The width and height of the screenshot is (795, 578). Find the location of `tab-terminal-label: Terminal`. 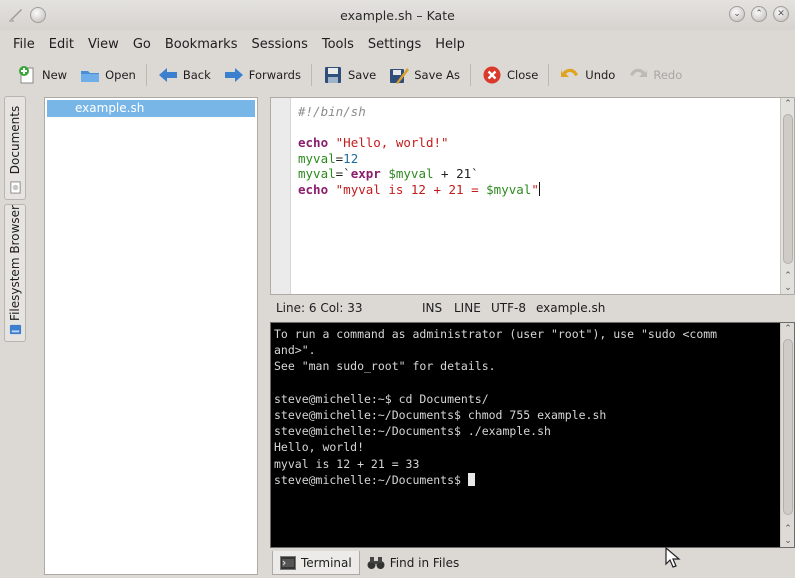

tab-terminal-label: Terminal is located at coordinates (326, 562).